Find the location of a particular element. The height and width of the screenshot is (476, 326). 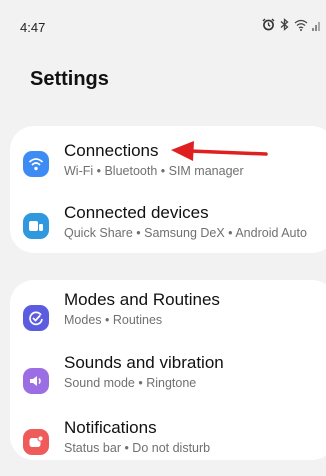

status-time: 4:47 is located at coordinates (33, 27).